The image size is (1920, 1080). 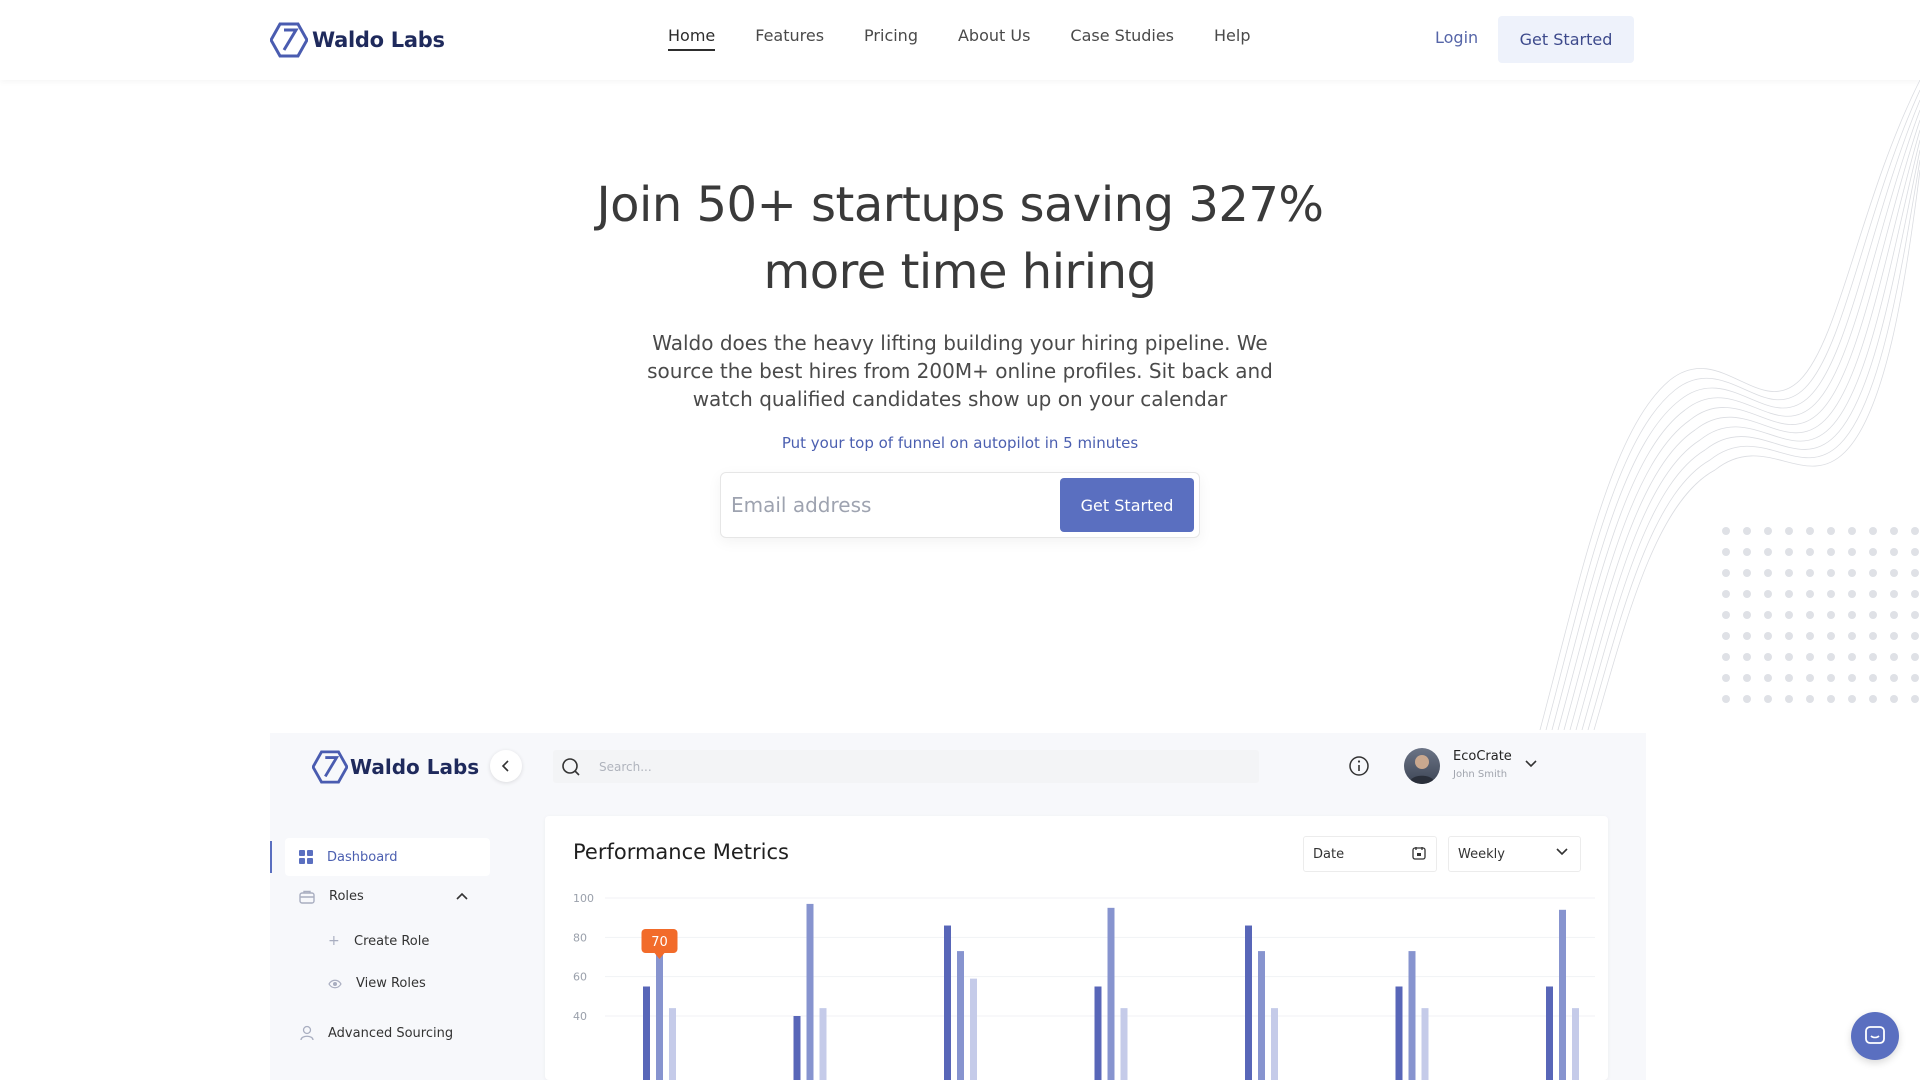 I want to click on sidebar-item-label: Roles, so click(x=346, y=896).